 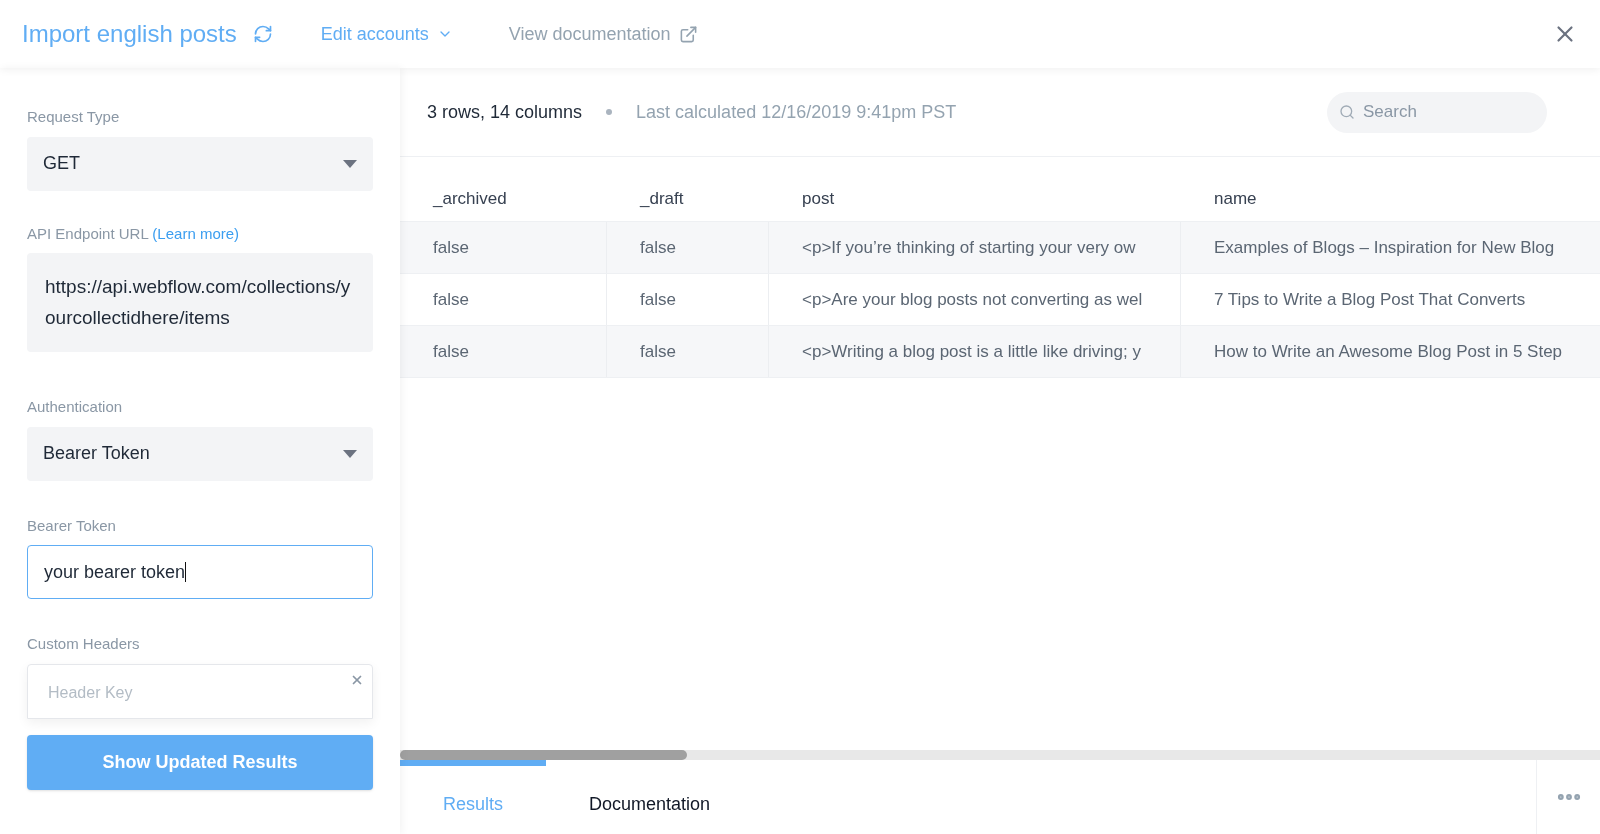 I want to click on external-link-icon, so click(x=688, y=34).